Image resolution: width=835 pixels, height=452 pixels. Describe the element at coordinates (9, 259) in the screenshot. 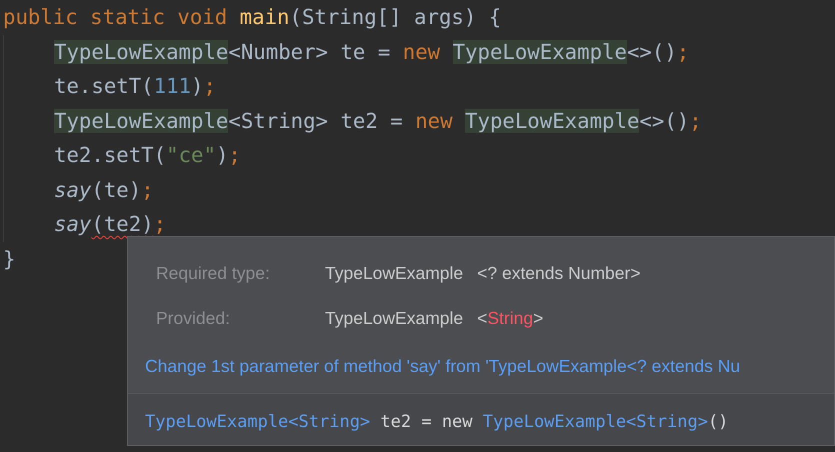

I see `code-line: }` at that location.